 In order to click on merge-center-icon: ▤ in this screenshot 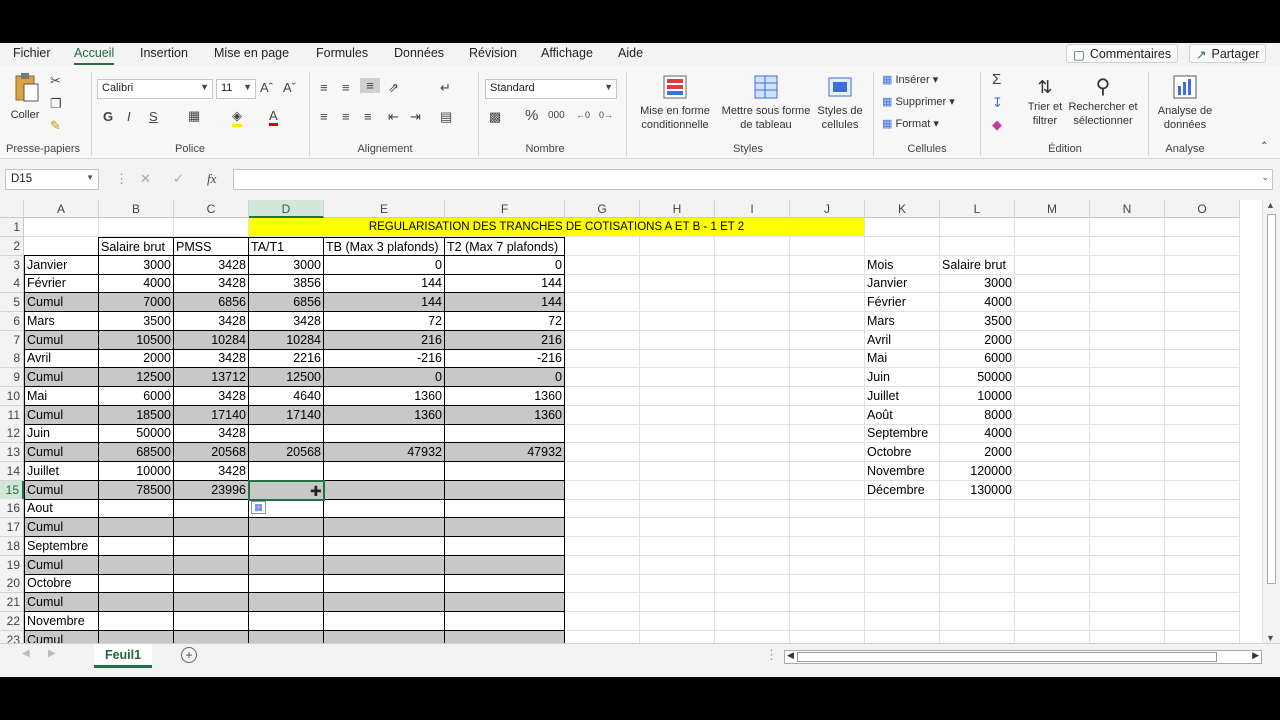, I will do `click(446, 117)`.